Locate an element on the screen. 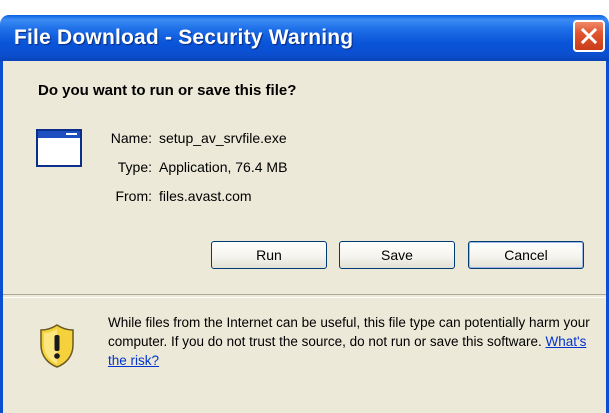  shield-warning-icon is located at coordinates (57, 346).